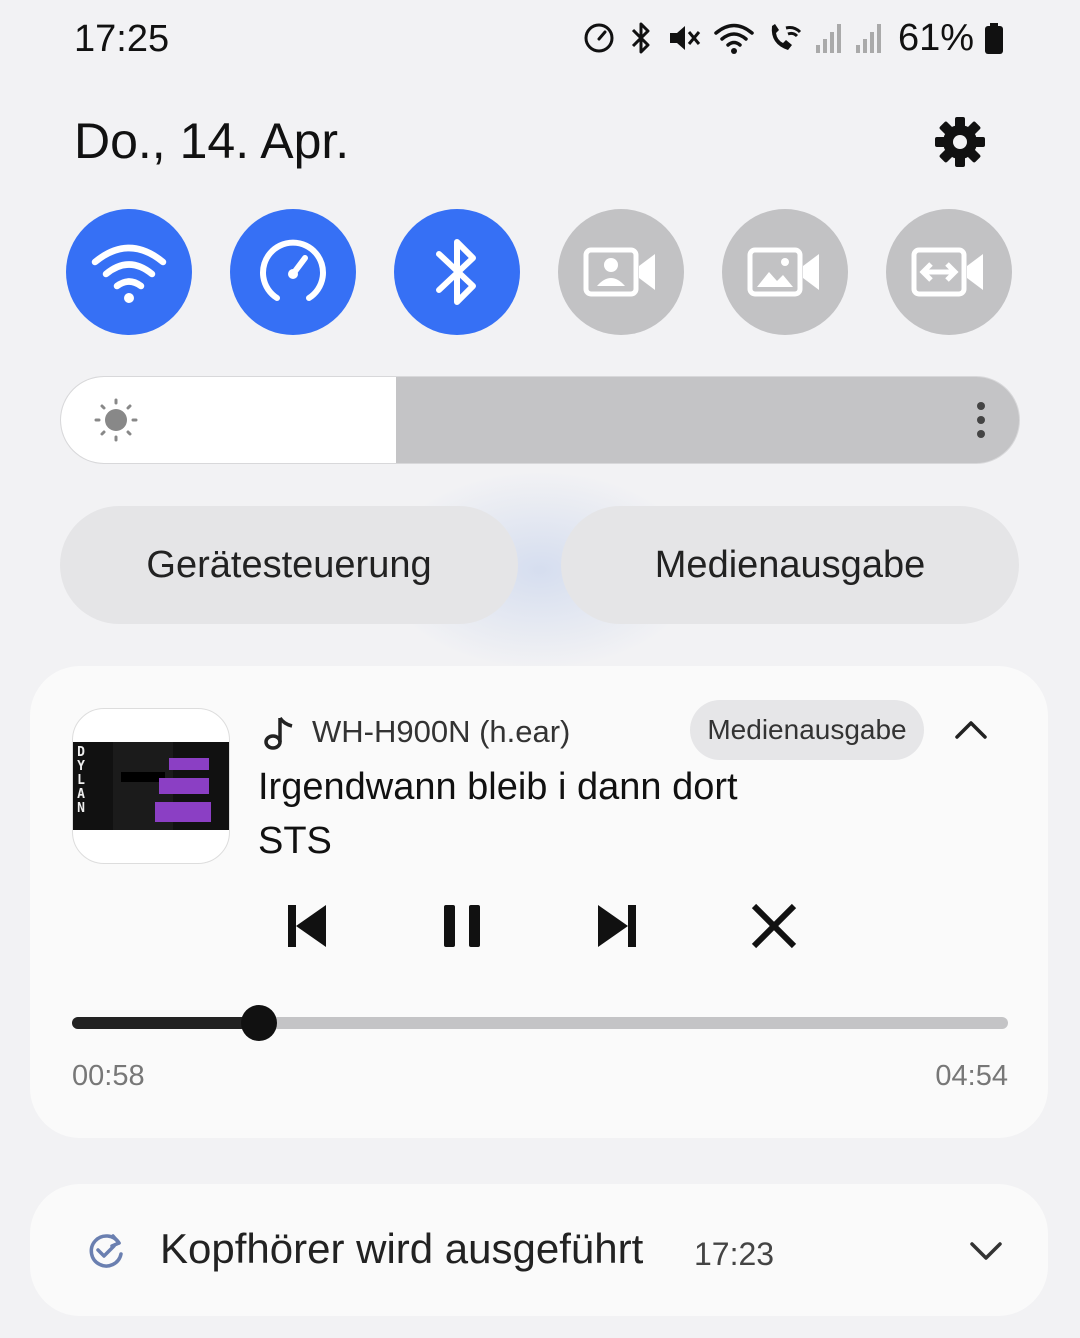 The width and height of the screenshot is (1080, 1338). Describe the element at coordinates (183, 790) in the screenshot. I see `album-art-lettering` at that location.